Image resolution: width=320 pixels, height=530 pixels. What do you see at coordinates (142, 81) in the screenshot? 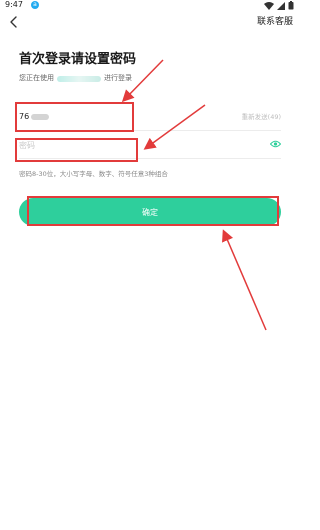
I see `annotation-arrow-code` at bounding box center [142, 81].